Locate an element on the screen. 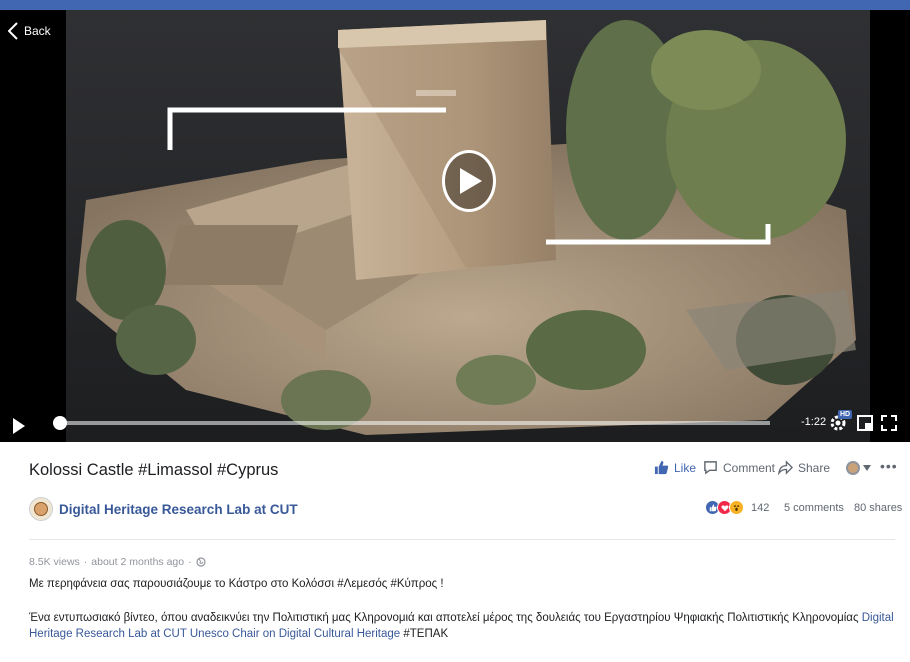 The height and width of the screenshot is (662, 910). picture-in-picture-button is located at coordinates (865, 423).